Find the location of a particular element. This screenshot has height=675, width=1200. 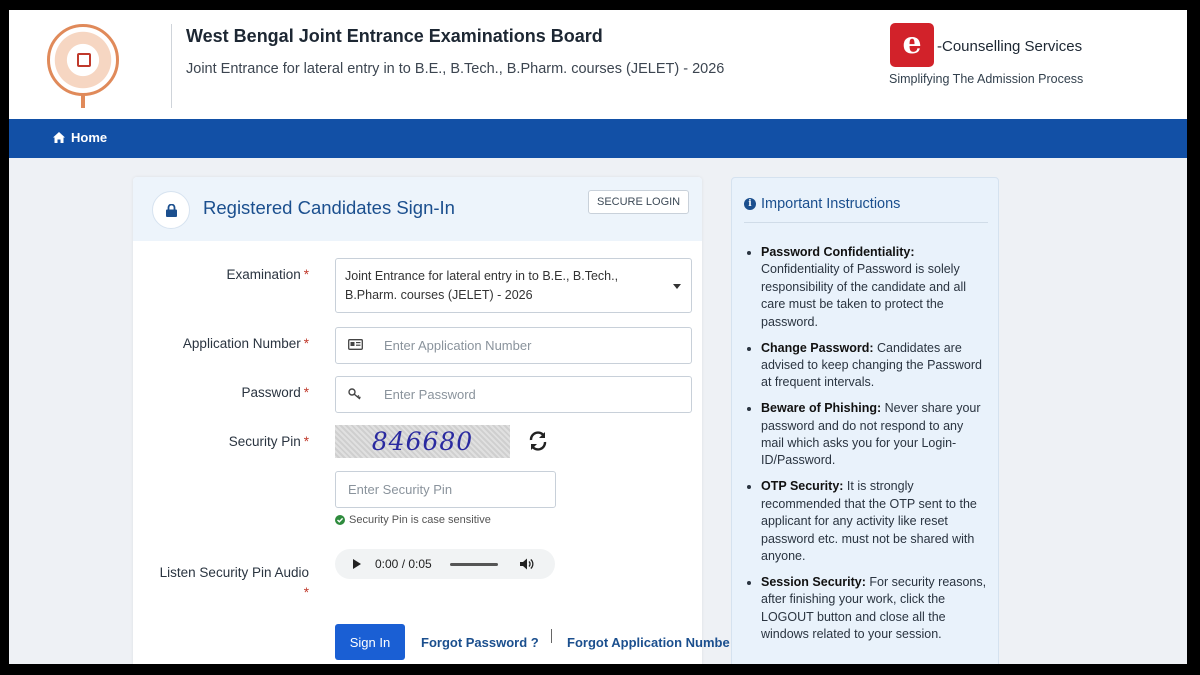

instruction-heading: Change Password: is located at coordinates (817, 347).